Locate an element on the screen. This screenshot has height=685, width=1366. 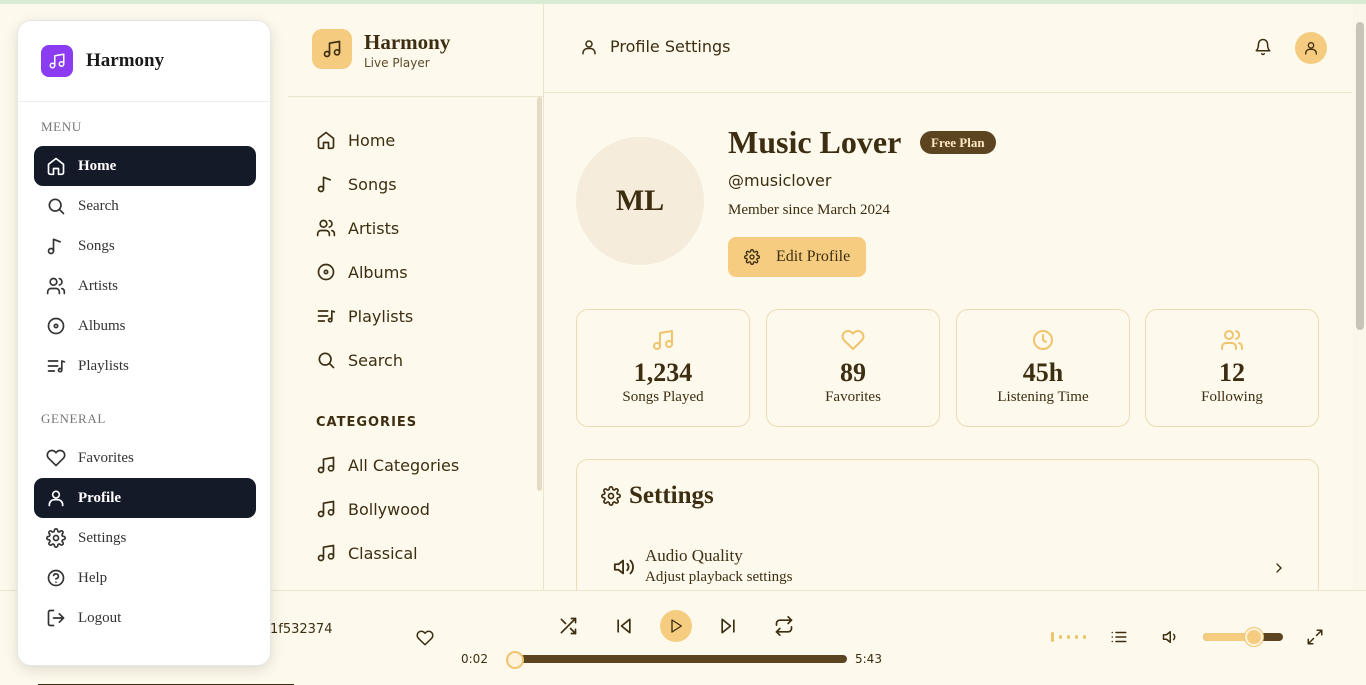
main-scrollbar is located at coordinates (1359, 297).